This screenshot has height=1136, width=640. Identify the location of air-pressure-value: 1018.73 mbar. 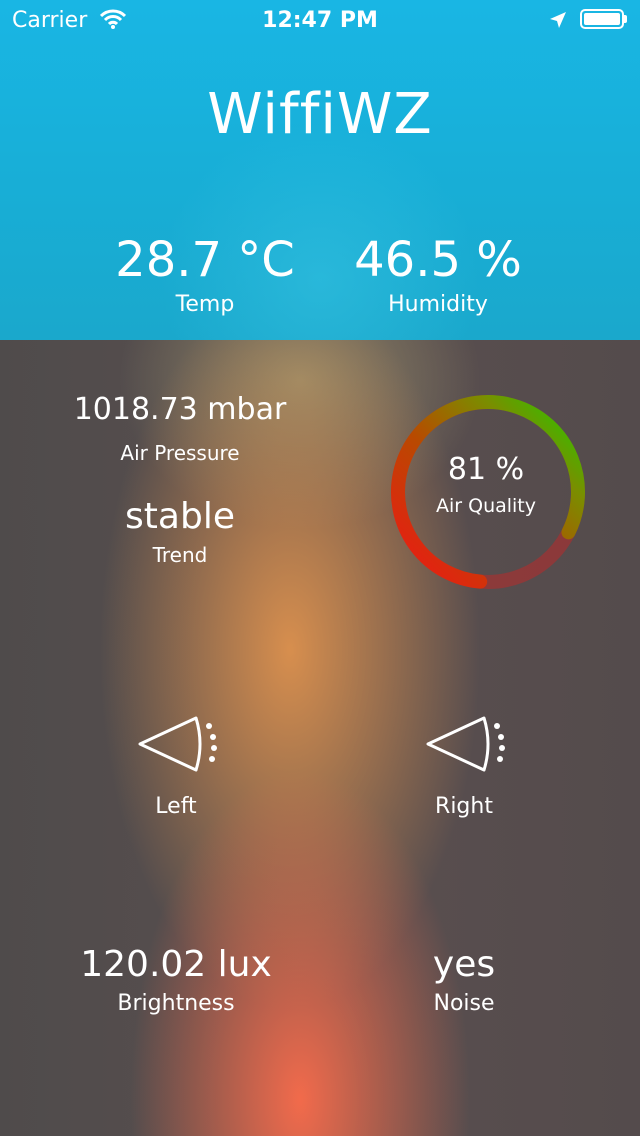
(180, 409).